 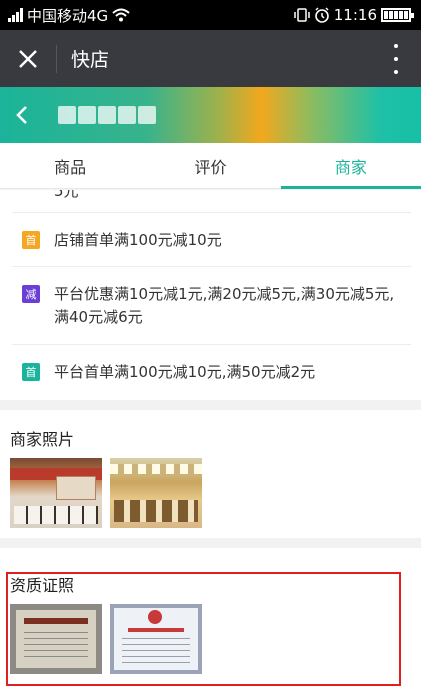 I want to click on tab-products: 商品, so click(x=70, y=165).